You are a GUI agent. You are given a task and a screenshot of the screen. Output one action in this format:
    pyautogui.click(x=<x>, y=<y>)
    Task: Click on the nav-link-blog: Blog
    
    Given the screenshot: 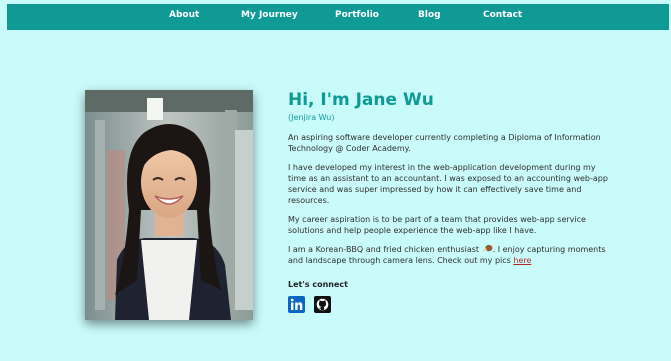 What is the action you would take?
    pyautogui.click(x=429, y=15)
    